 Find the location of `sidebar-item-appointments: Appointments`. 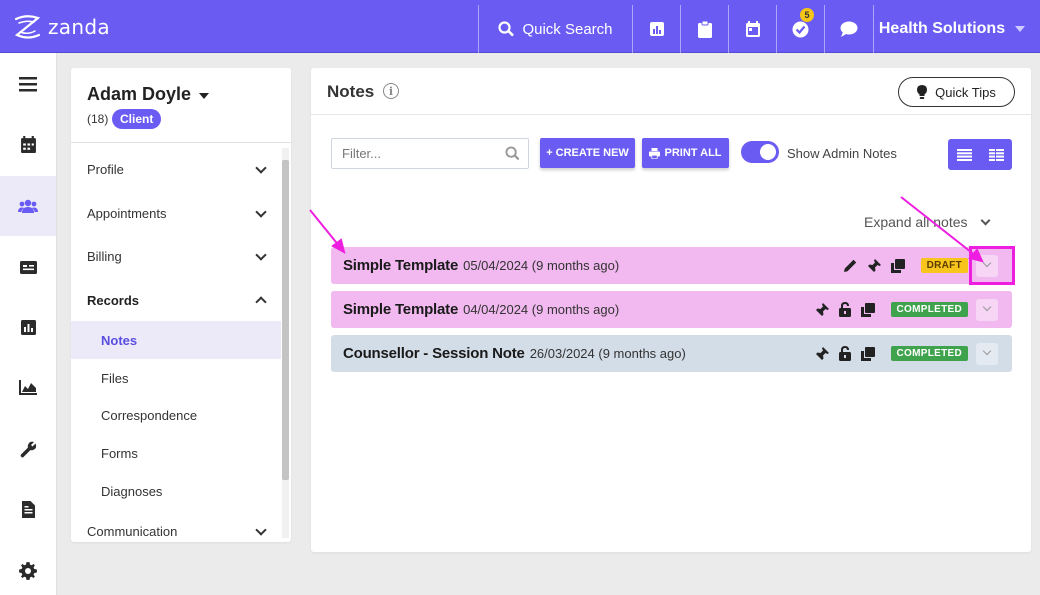

sidebar-item-appointments: Appointments is located at coordinates (176, 213).